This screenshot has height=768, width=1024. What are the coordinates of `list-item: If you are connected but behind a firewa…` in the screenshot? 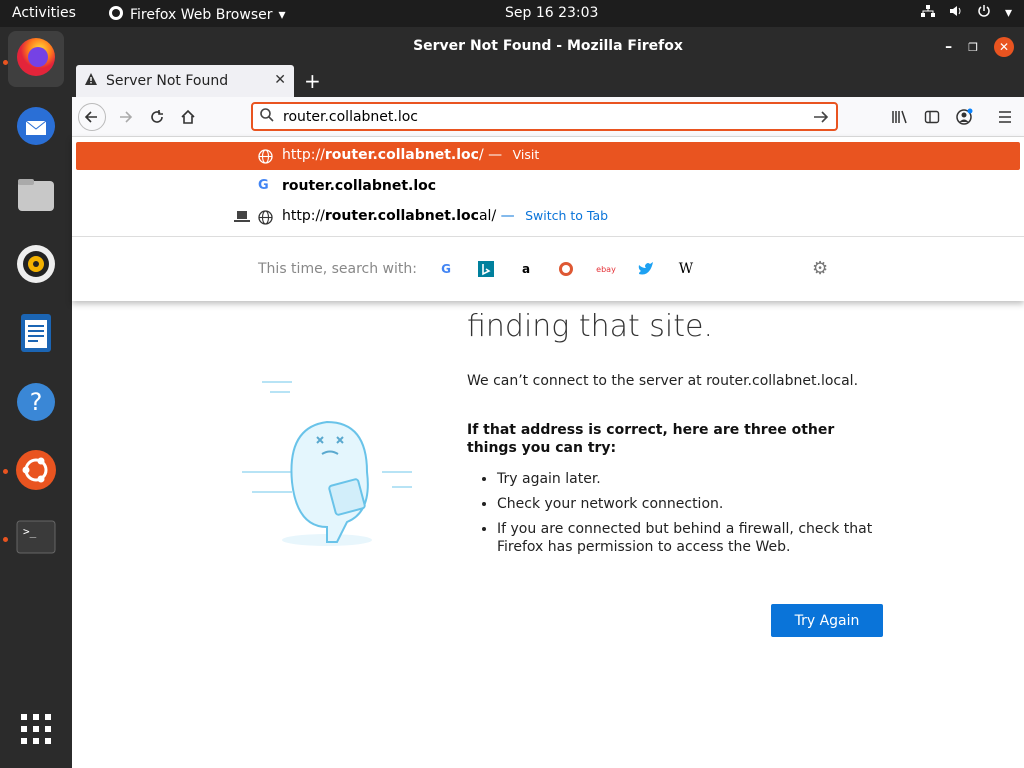 It's located at (697, 538).